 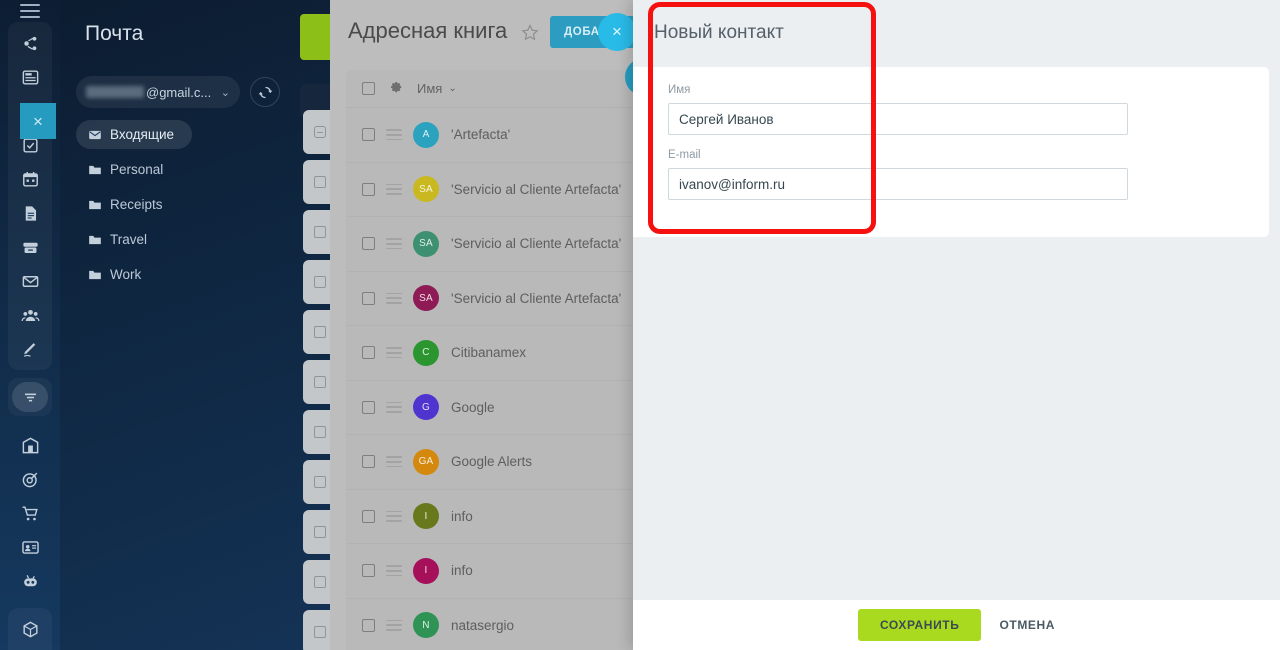 What do you see at coordinates (30, 247) in the screenshot?
I see `archive-icon` at bounding box center [30, 247].